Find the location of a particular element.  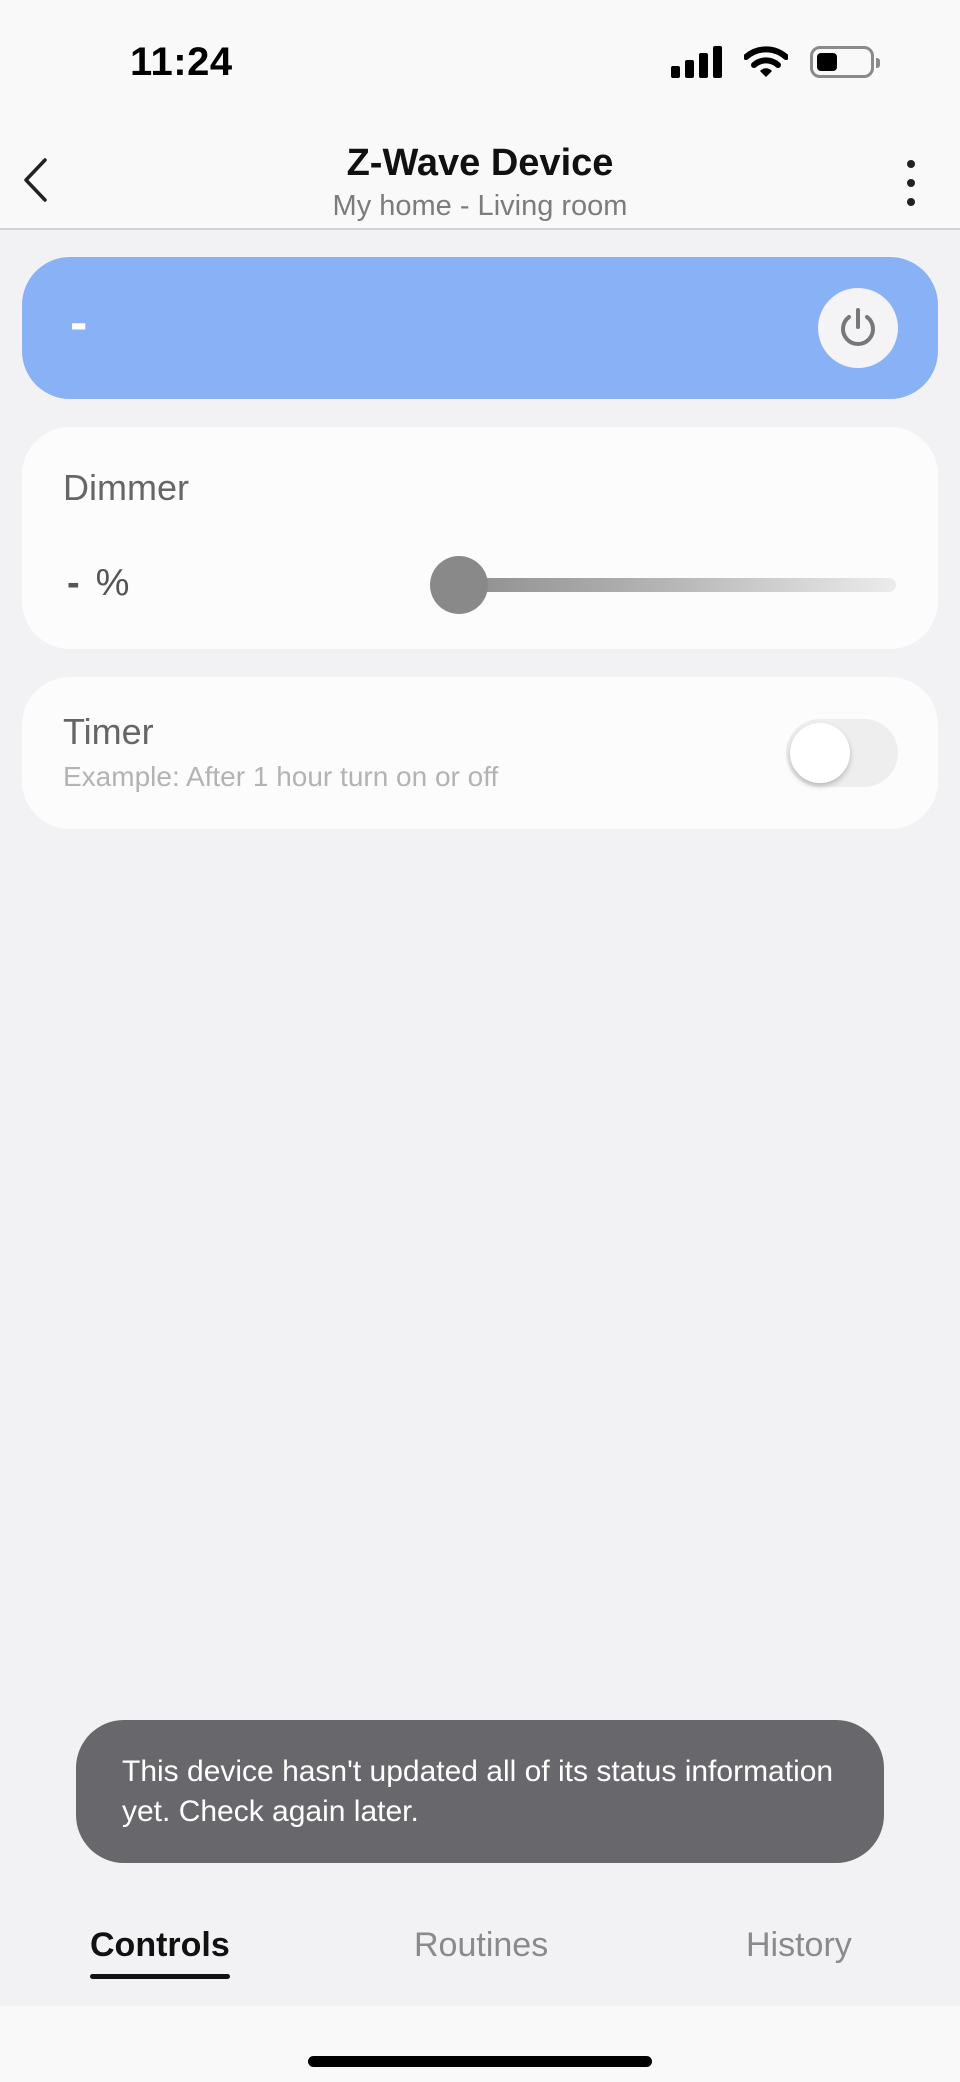

battery-icon is located at coordinates (845, 62).